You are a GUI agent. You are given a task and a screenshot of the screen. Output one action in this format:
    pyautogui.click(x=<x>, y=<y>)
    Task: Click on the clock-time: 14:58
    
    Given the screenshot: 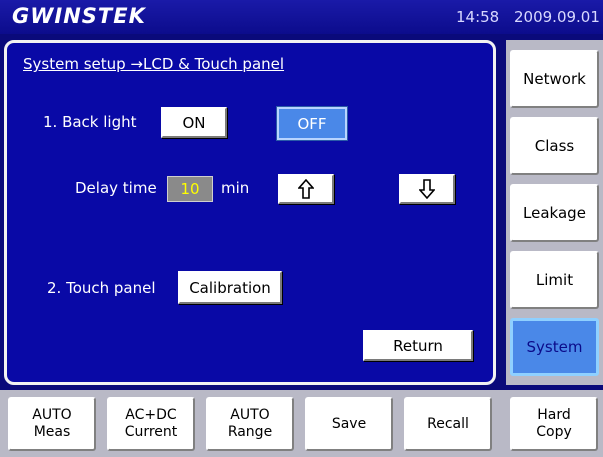 What is the action you would take?
    pyautogui.click(x=478, y=17)
    